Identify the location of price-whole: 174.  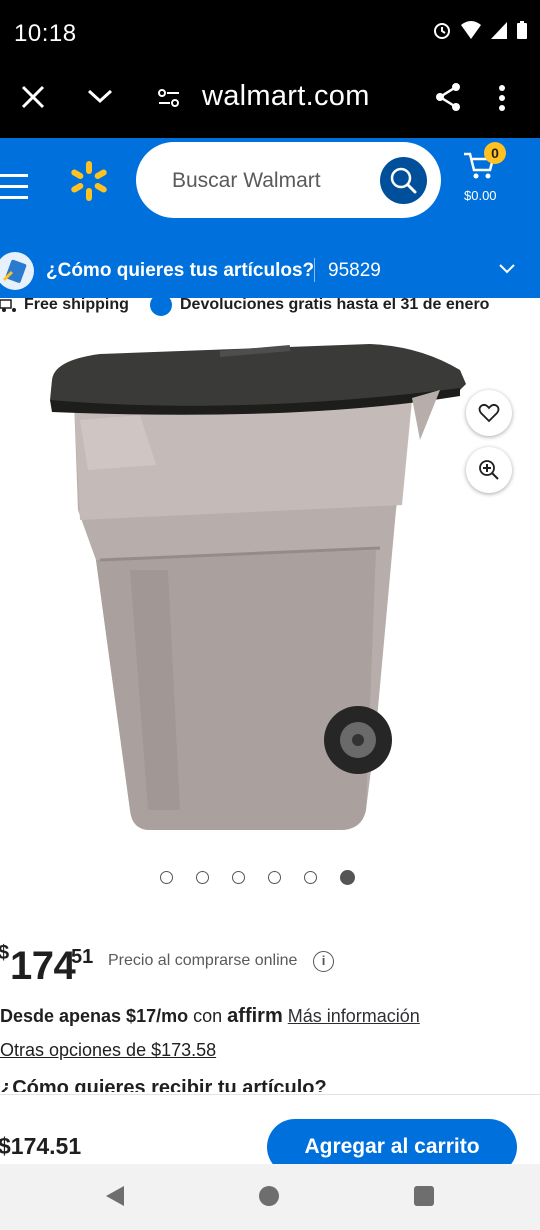
(43, 966).